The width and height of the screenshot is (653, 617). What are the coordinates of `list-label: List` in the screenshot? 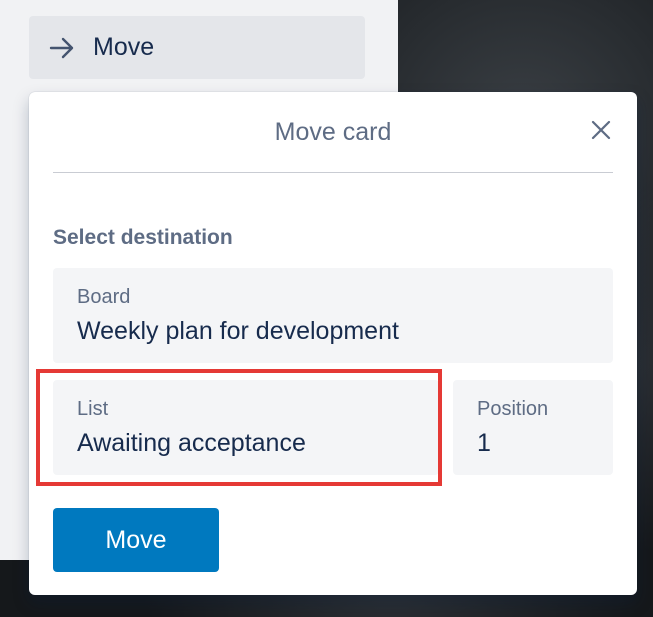 It's located at (93, 409).